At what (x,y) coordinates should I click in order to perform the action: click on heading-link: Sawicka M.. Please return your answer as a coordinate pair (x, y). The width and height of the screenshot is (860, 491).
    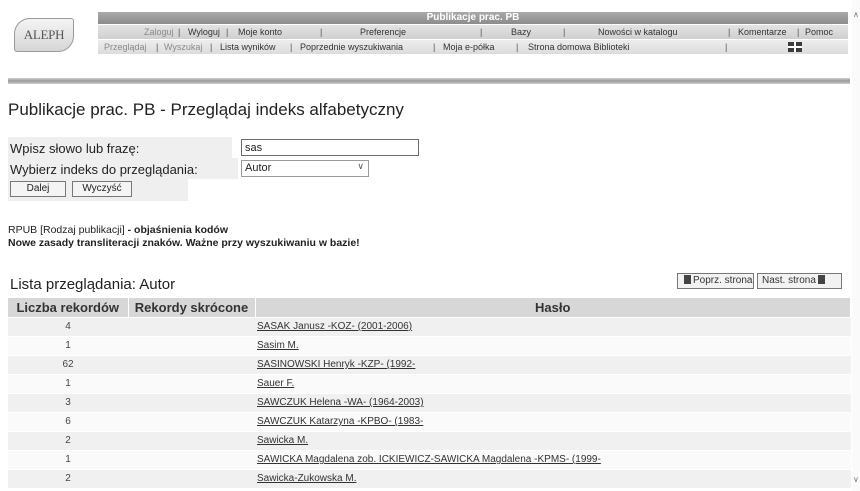
    Looking at the image, I should click on (281, 440).